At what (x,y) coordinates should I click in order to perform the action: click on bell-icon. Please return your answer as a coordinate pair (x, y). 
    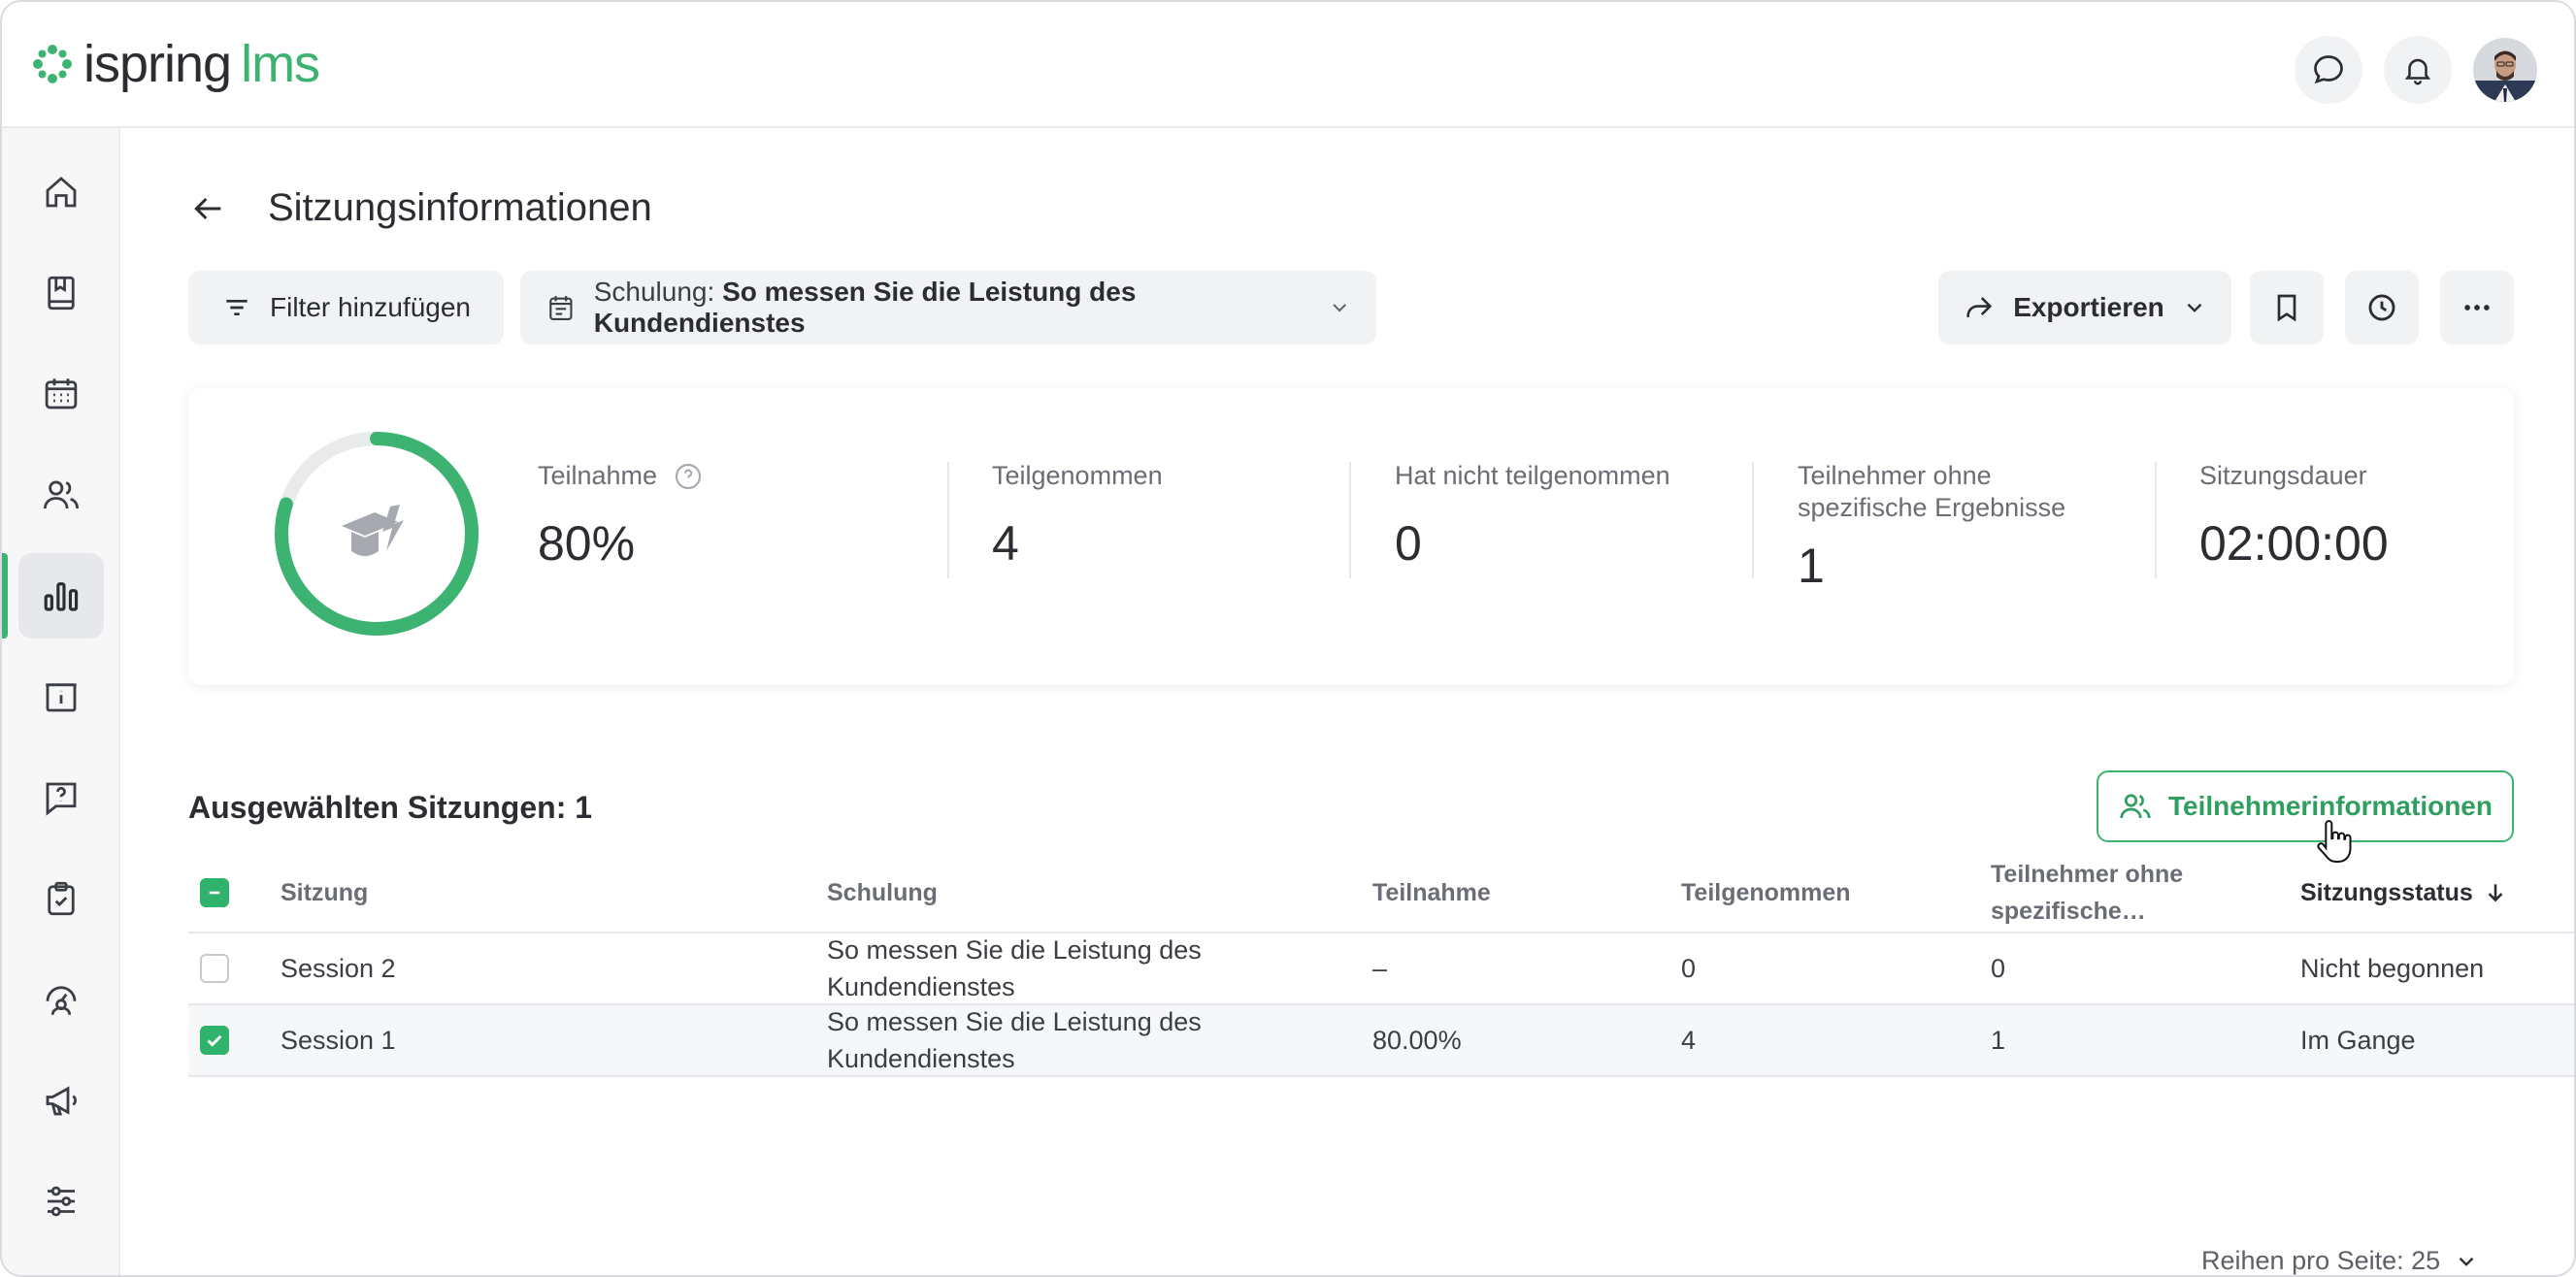
    Looking at the image, I should click on (2417, 71).